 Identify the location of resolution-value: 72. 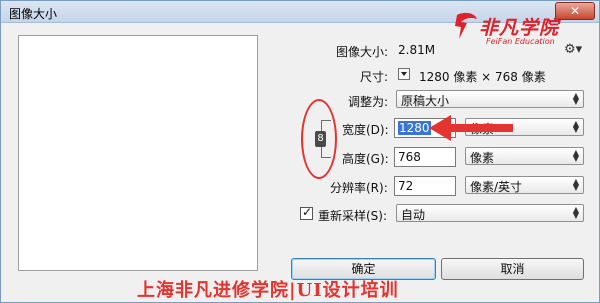
(406, 186).